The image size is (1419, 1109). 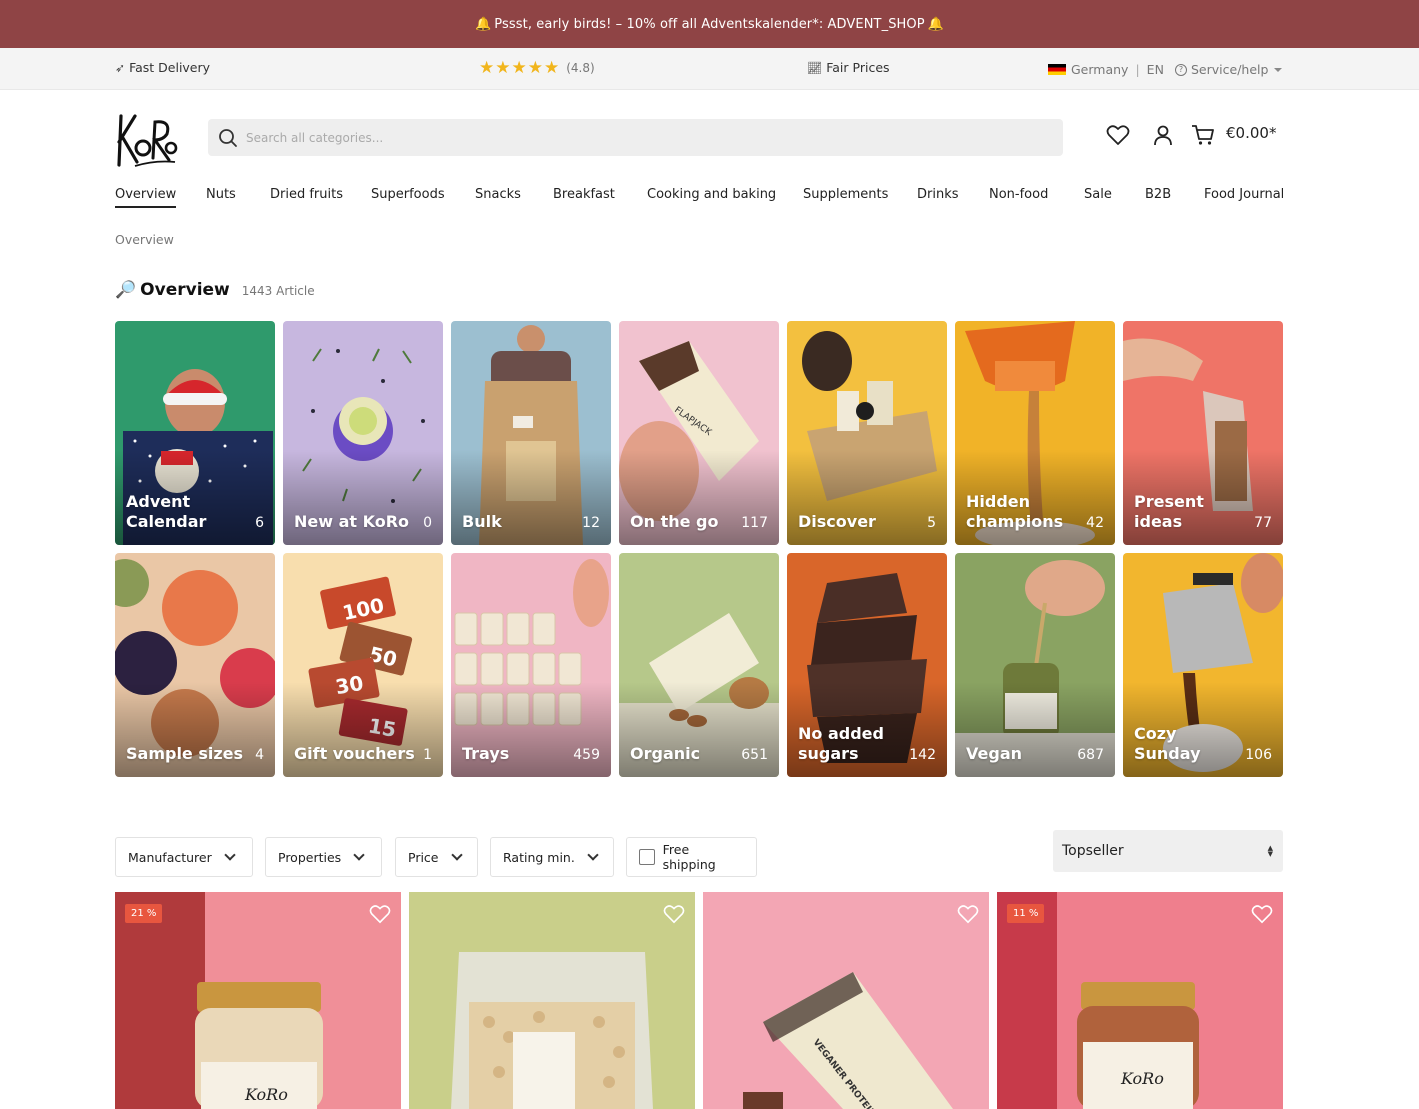 I want to click on user-icon, so click(x=1163, y=135).